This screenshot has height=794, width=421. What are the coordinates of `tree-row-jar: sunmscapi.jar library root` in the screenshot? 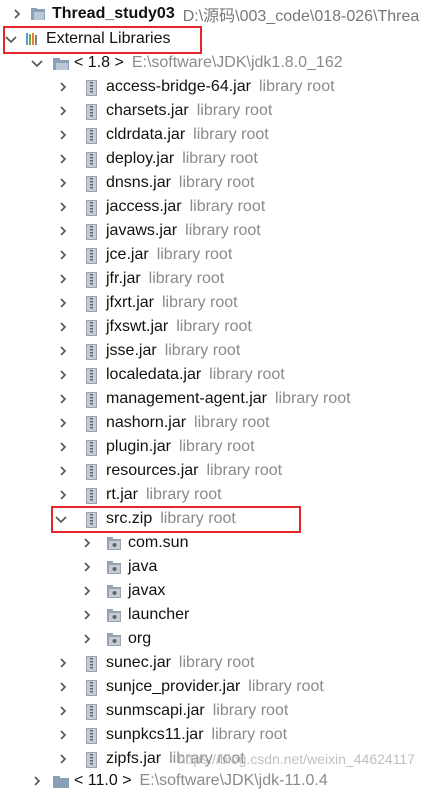 It's located at (210, 711).